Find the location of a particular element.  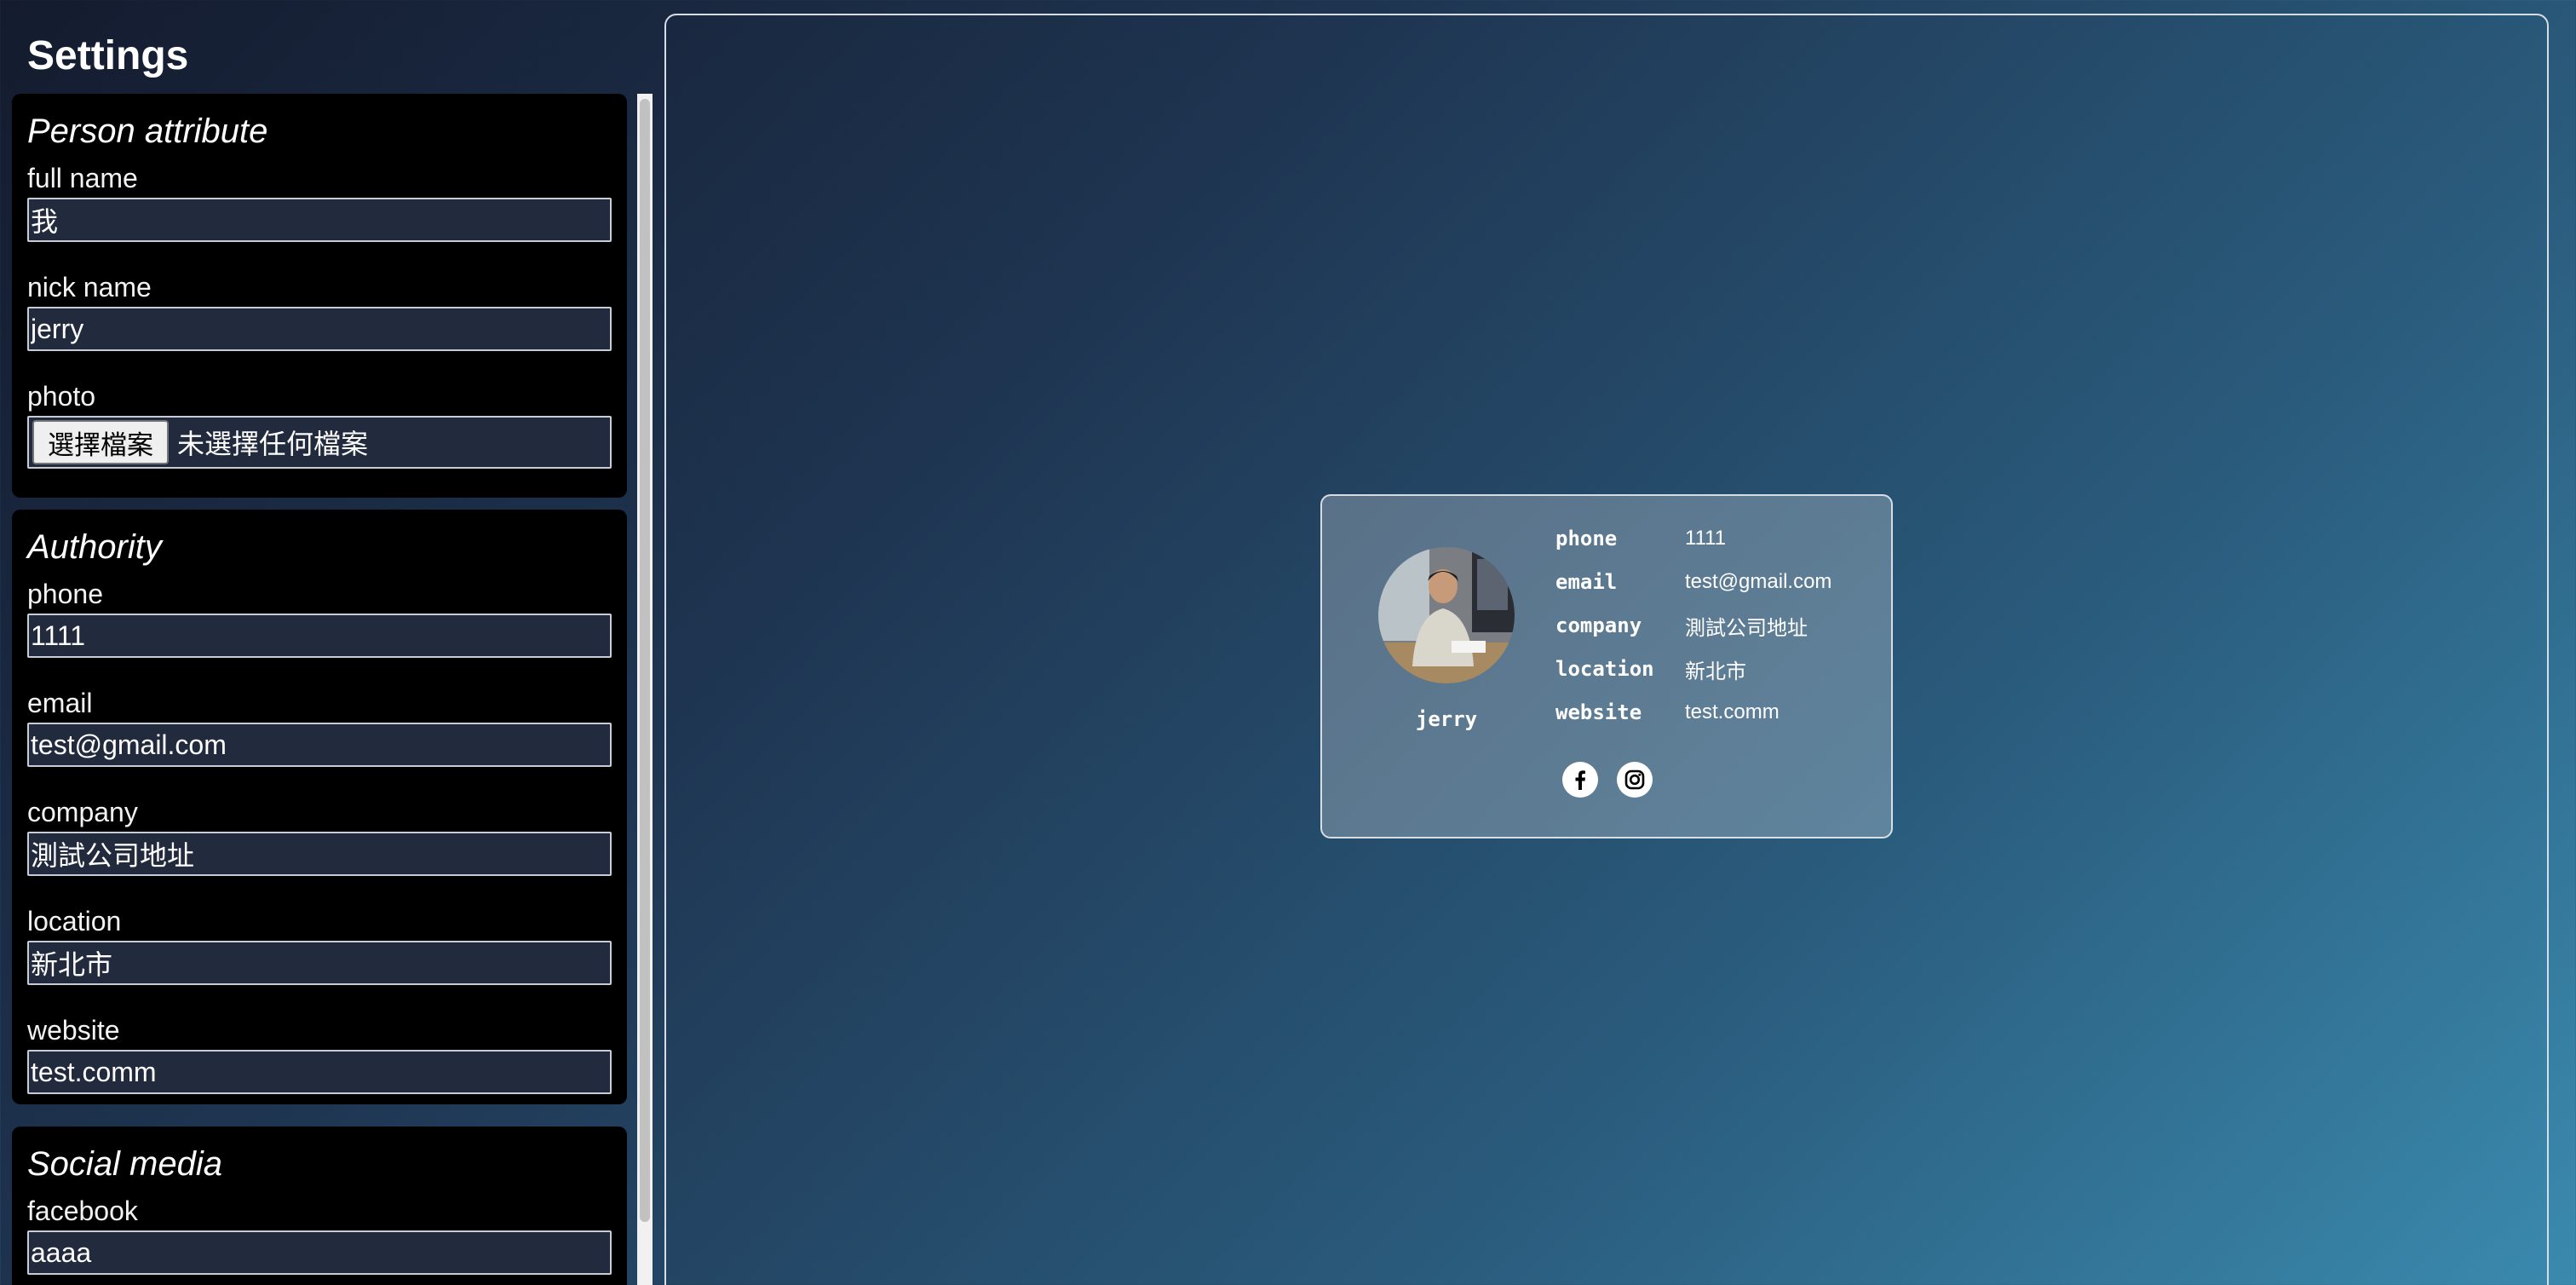

card-row-key: location is located at coordinates (1605, 669).